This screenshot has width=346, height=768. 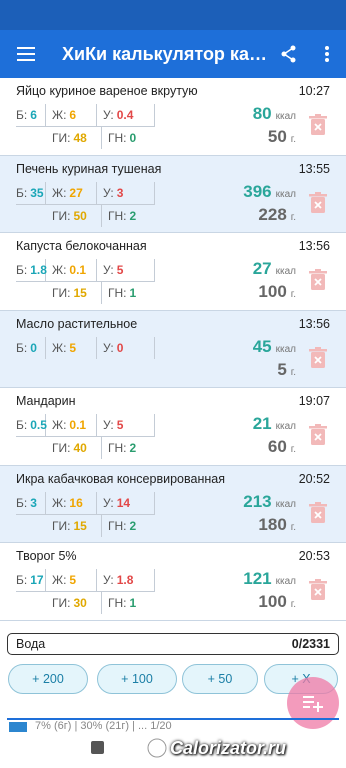 I want to click on water-label: Вода, so click(x=31, y=644).